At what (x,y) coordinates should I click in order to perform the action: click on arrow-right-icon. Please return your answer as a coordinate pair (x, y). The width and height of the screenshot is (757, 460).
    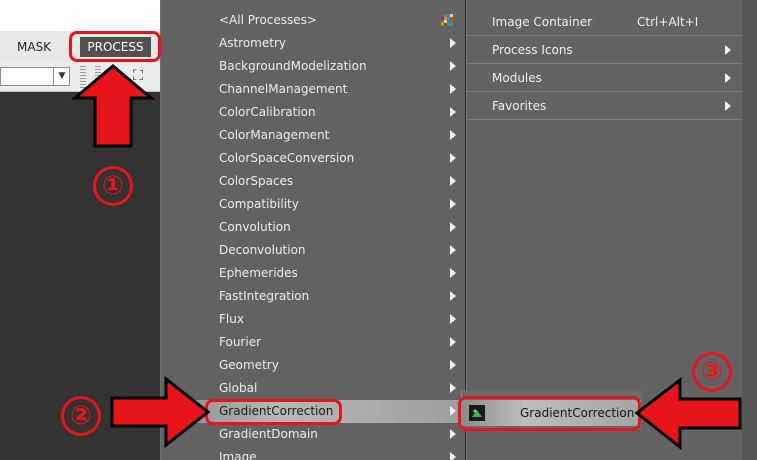
    Looking at the image, I should click on (160, 412).